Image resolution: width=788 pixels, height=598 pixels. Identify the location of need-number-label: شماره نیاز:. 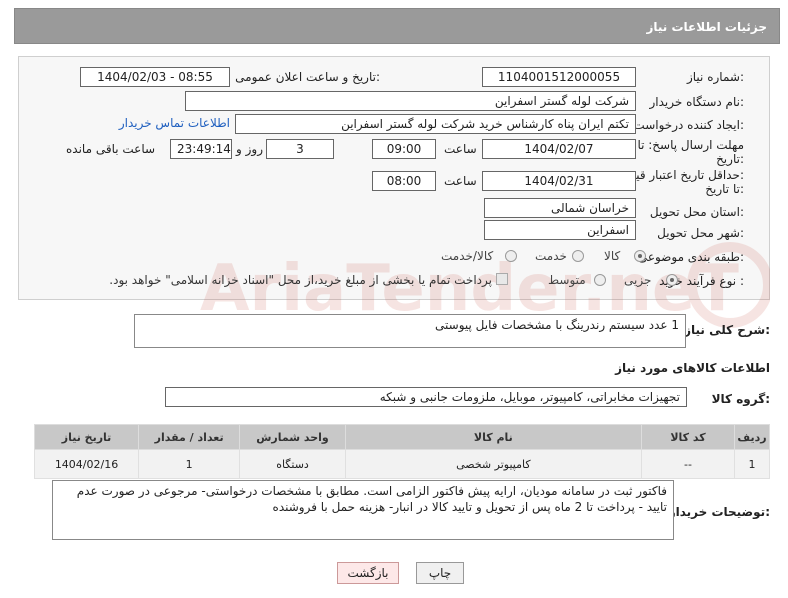
(715, 77).